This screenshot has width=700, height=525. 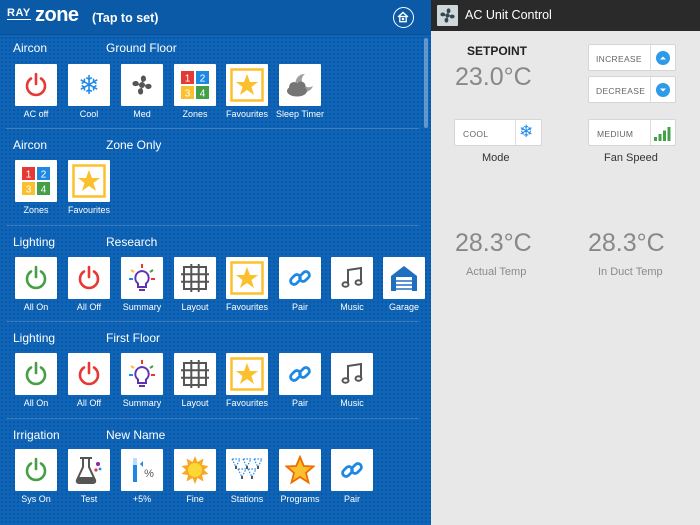 I want to click on tile-garage, so click(x=404, y=278).